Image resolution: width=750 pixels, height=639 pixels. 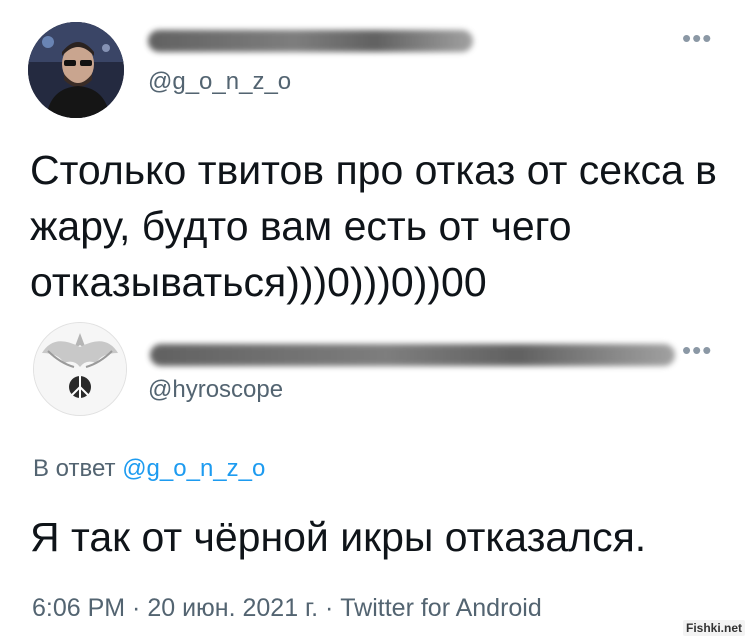 I want to click on eagle-emblem-icon, so click(x=80, y=369).